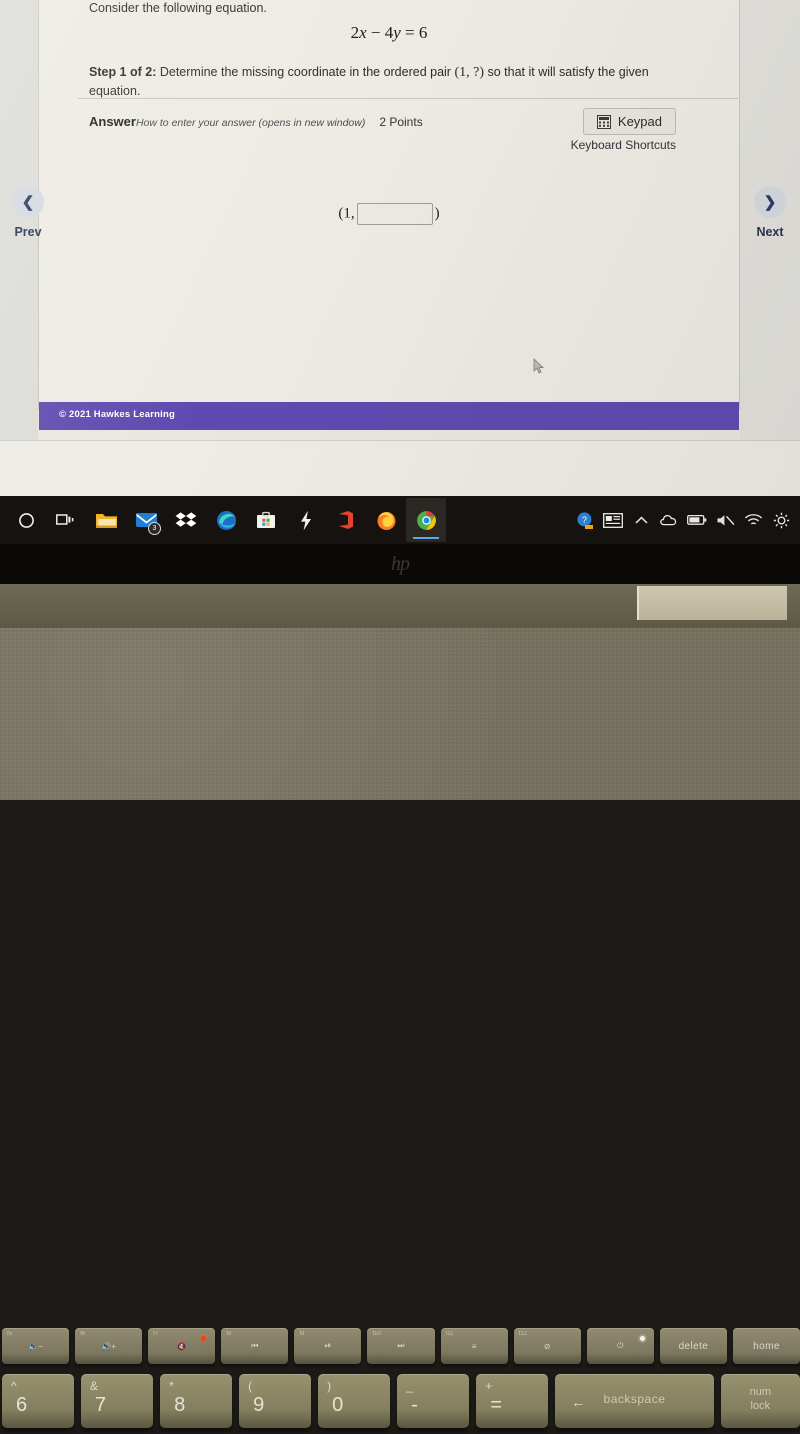  Describe the element at coordinates (522, 1334) in the screenshot. I see `key-f12-number: f12` at that location.